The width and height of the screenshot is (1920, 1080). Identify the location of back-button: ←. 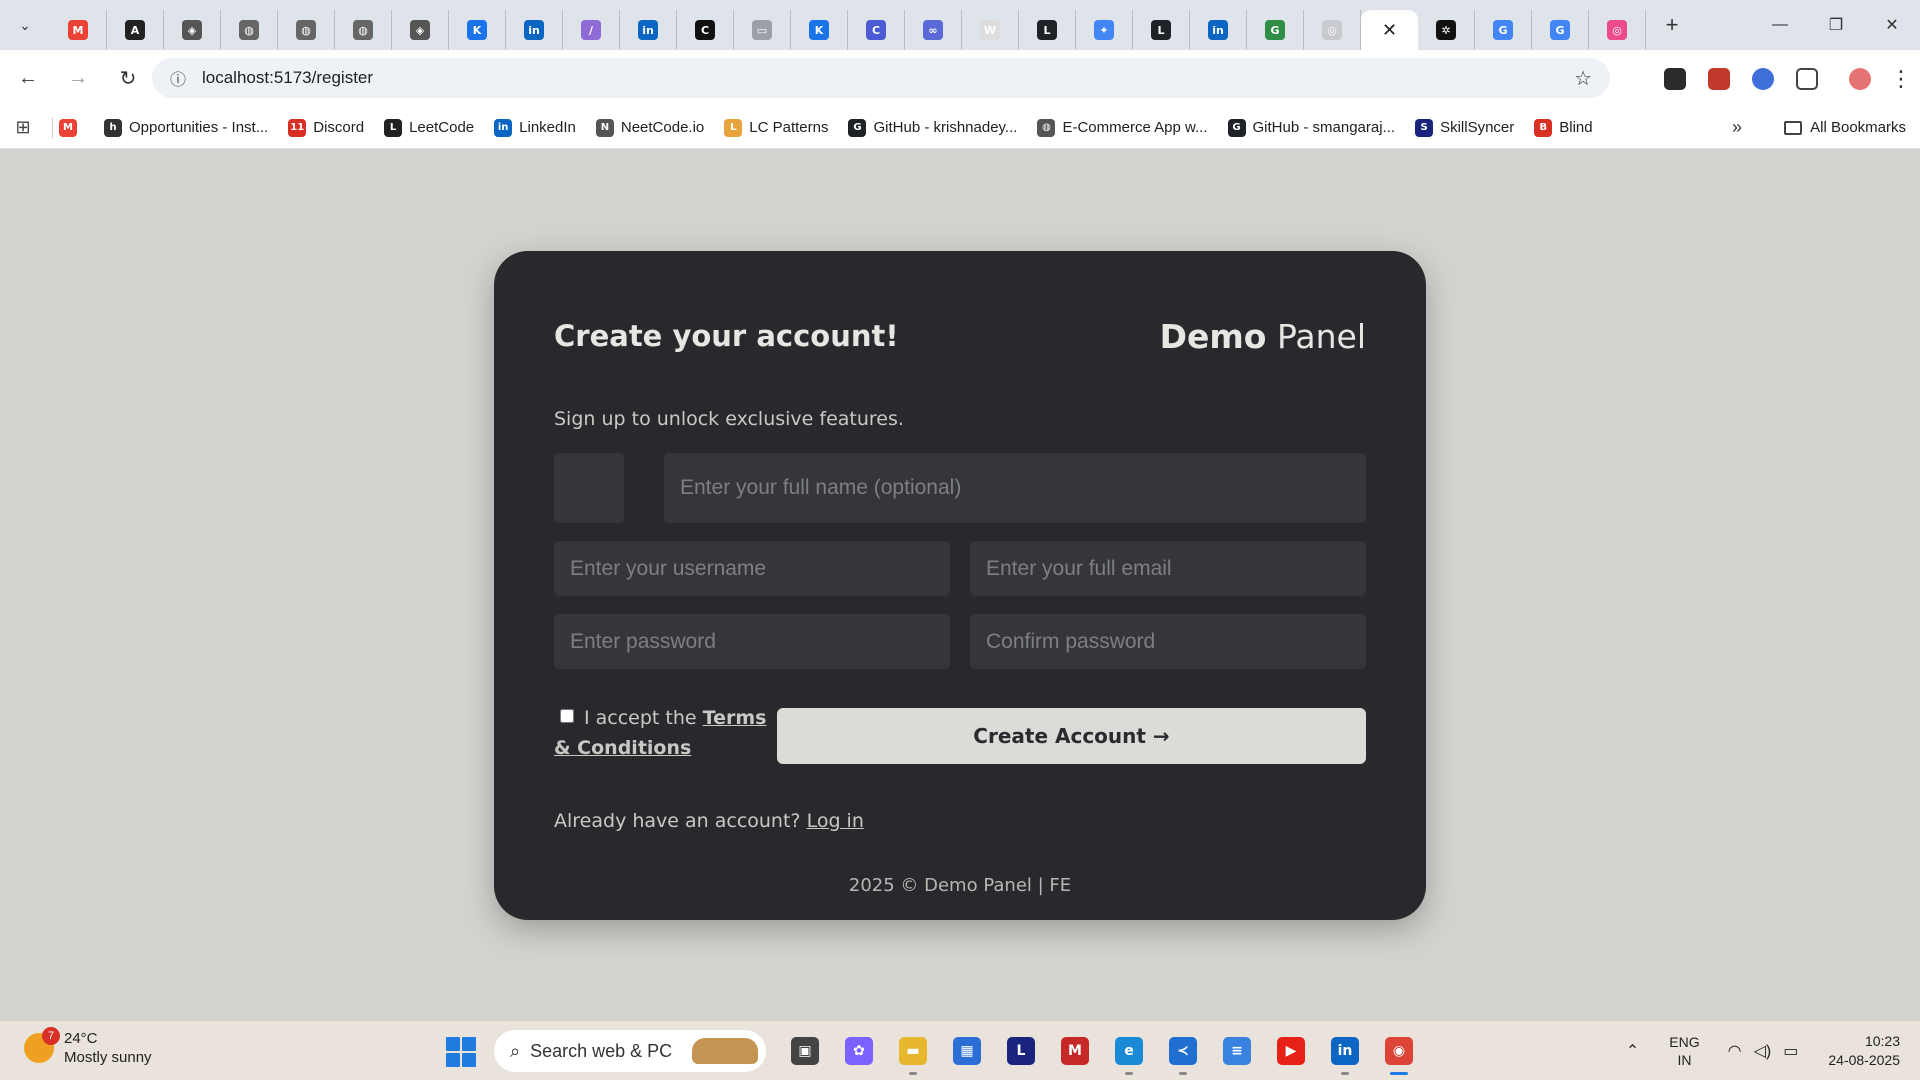
(28, 79).